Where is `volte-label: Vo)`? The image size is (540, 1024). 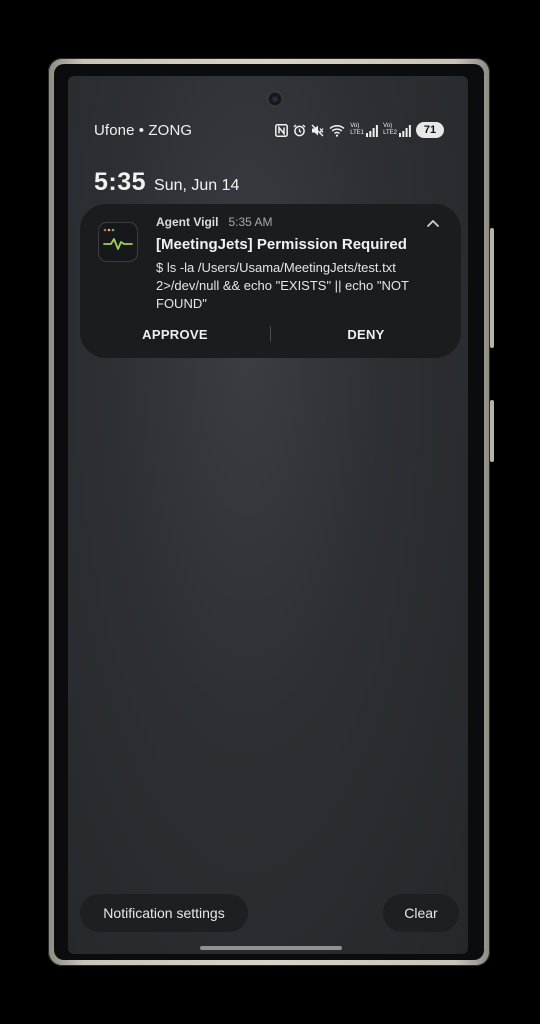
volte-label: Vo) is located at coordinates (355, 126).